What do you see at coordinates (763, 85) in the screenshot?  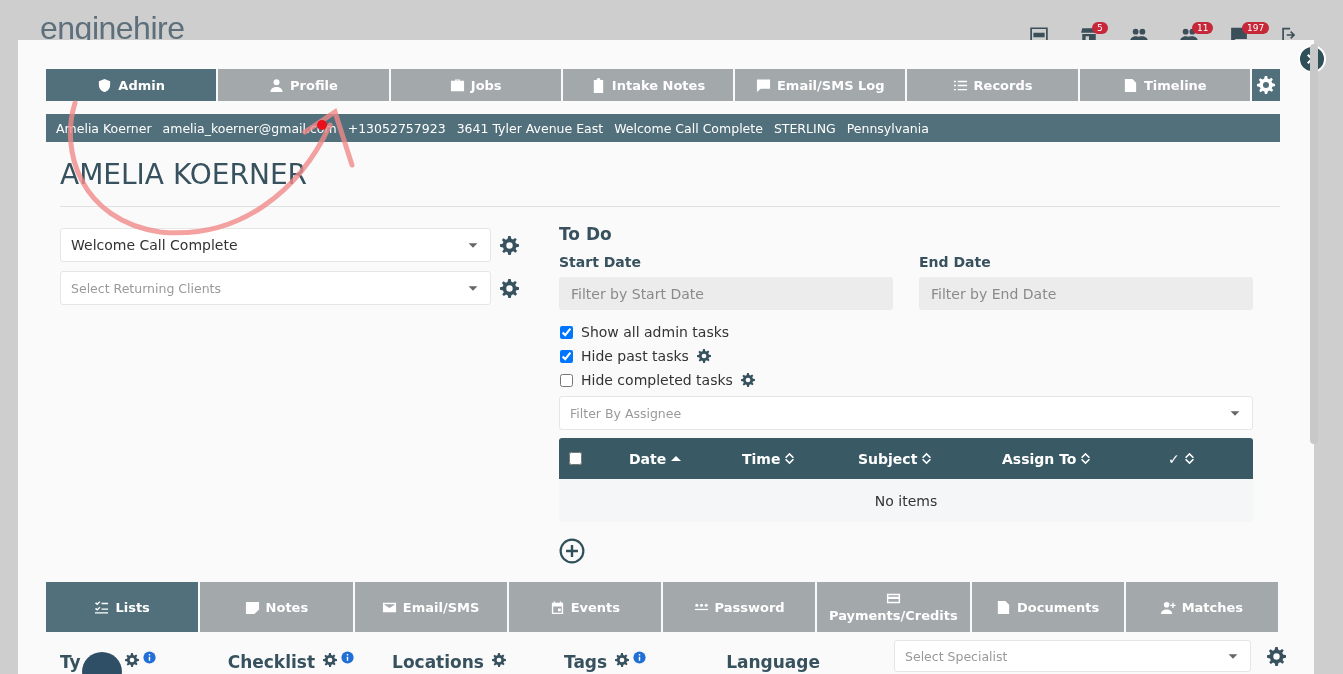 I see `chat-icon` at bounding box center [763, 85].